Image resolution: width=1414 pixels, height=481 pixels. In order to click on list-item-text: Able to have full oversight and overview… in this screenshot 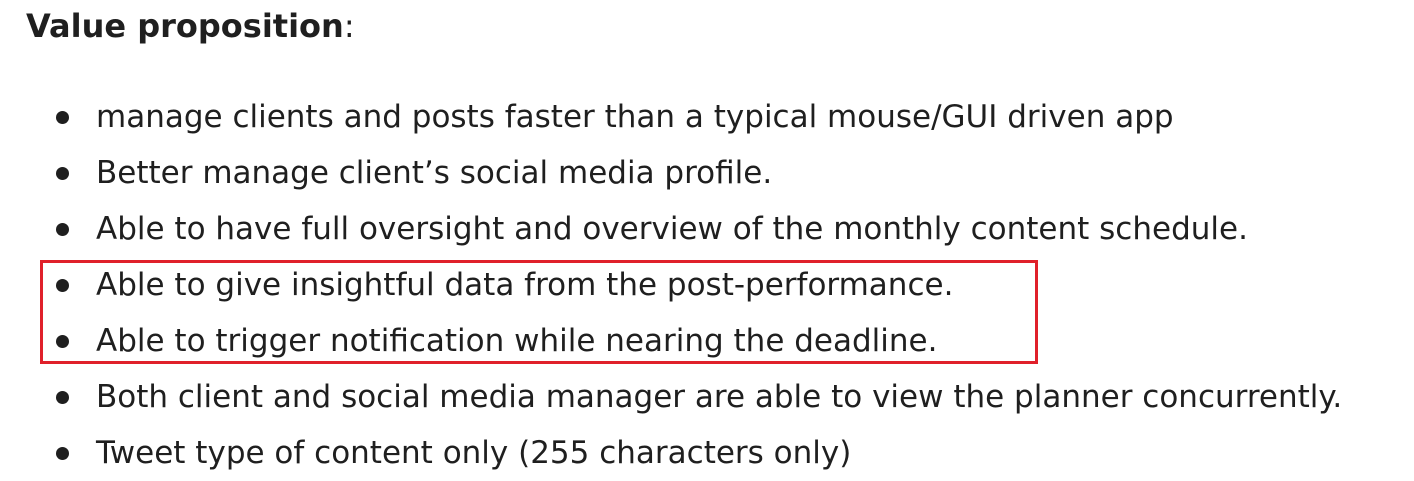, I will do `click(672, 229)`.